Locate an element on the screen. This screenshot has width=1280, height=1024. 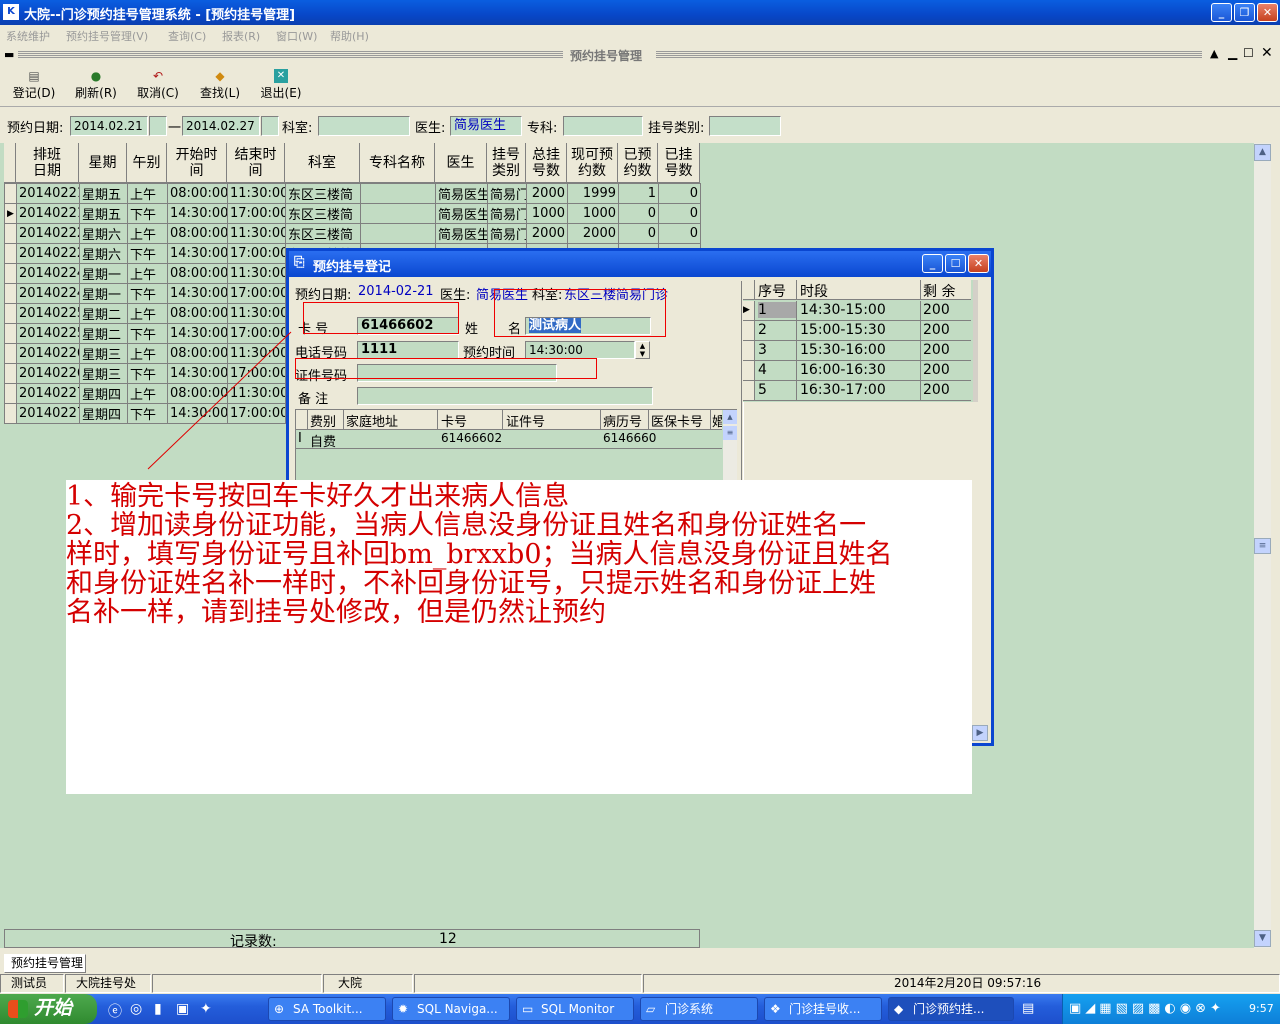
slot-col-no: 序号 is located at coordinates (772, 291).